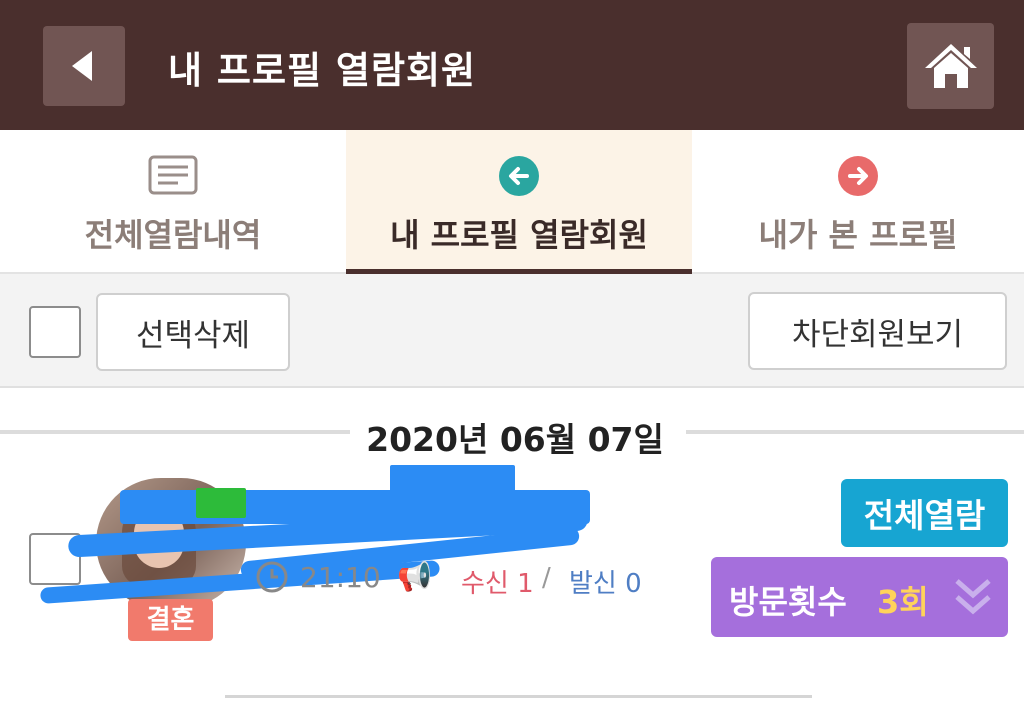 This screenshot has height=707, width=1024. What do you see at coordinates (515, 439) in the screenshot?
I see `date-header: 2020년 06월 07일` at bounding box center [515, 439].